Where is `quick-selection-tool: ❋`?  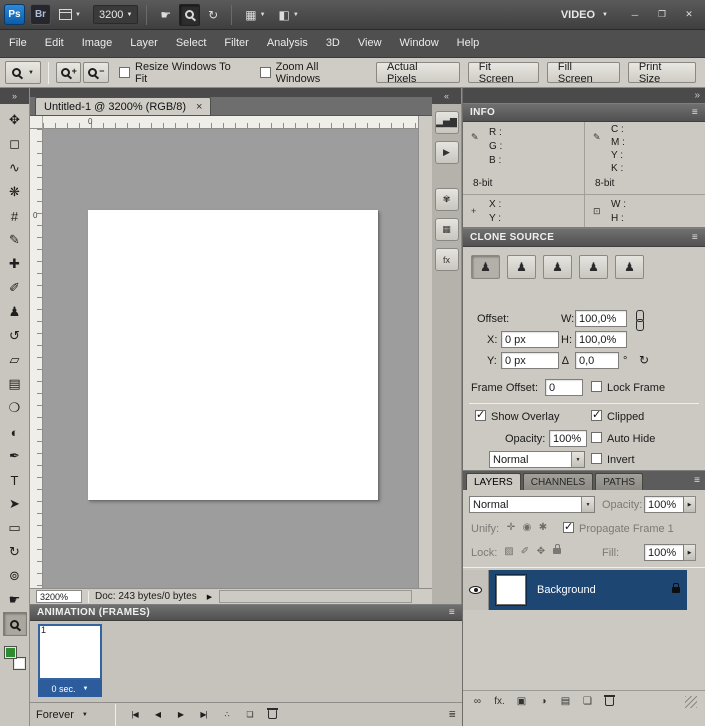
quick-selection-tool: ❋ is located at coordinates (15, 192).